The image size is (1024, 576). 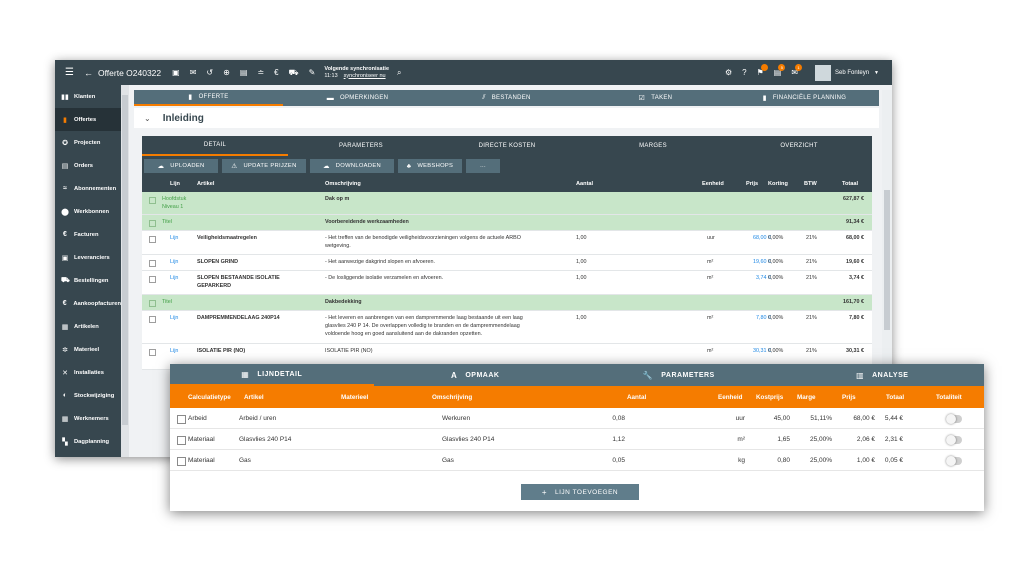 What do you see at coordinates (88, 395) in the screenshot?
I see `sidebar-item-stockwijziging: ◐ Stockwijziging` at bounding box center [88, 395].